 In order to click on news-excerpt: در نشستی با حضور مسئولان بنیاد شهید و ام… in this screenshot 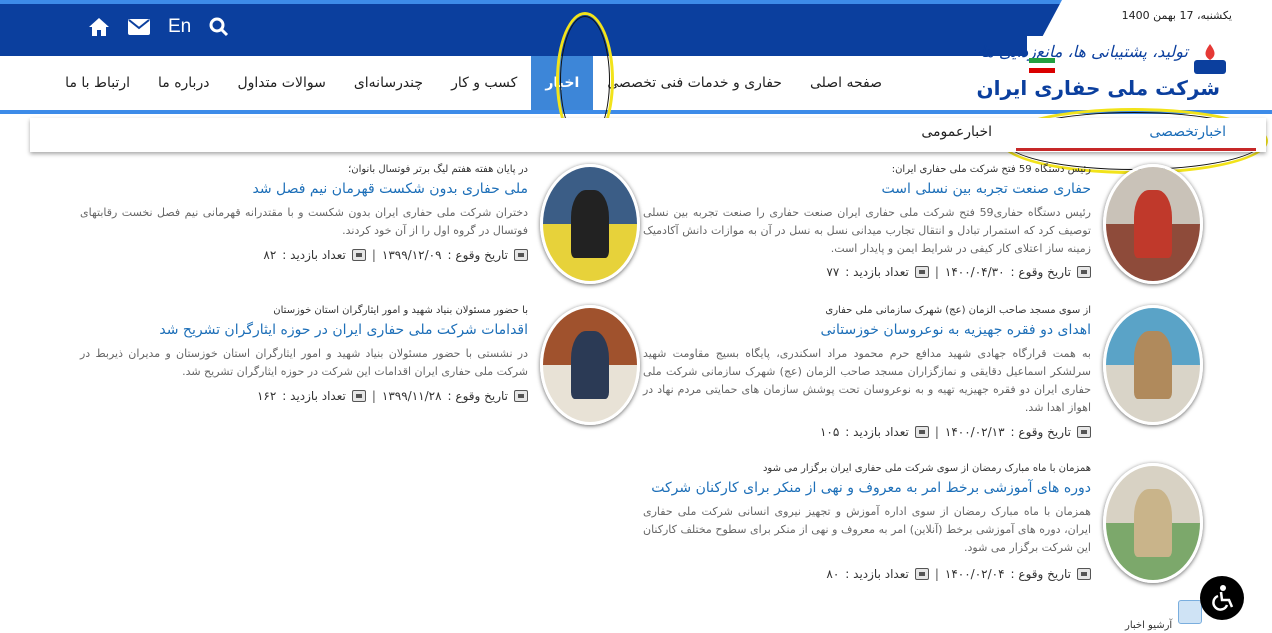, I will do `click(304, 362)`.